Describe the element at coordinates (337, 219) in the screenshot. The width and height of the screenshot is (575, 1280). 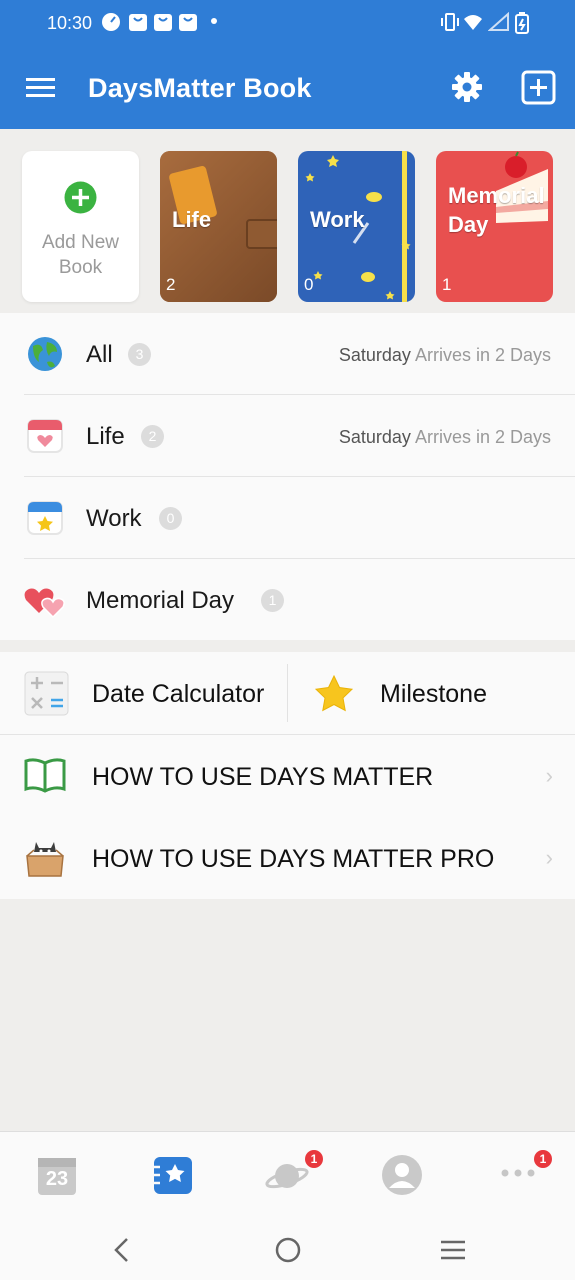
I see `book-label: Work` at that location.